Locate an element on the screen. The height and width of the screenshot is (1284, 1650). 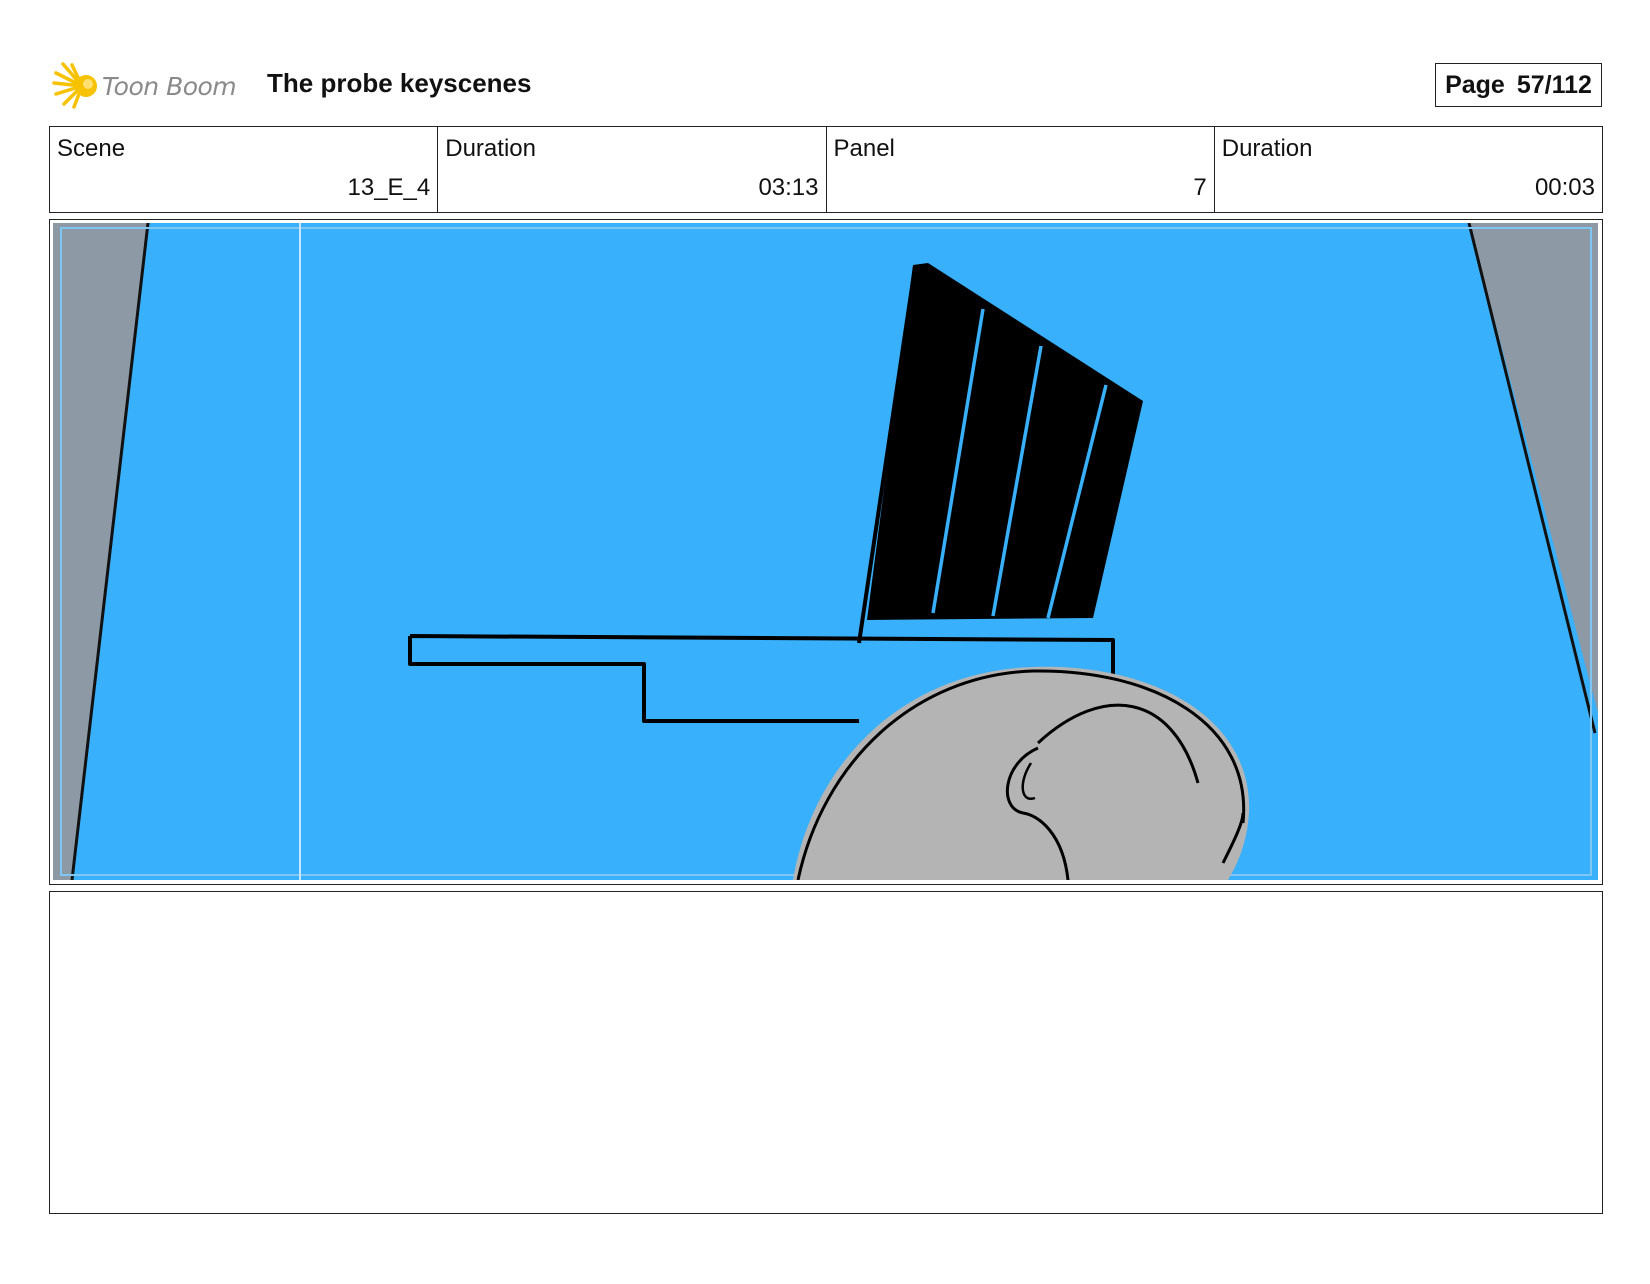
panel-duration-label: Duration is located at coordinates (1267, 148).